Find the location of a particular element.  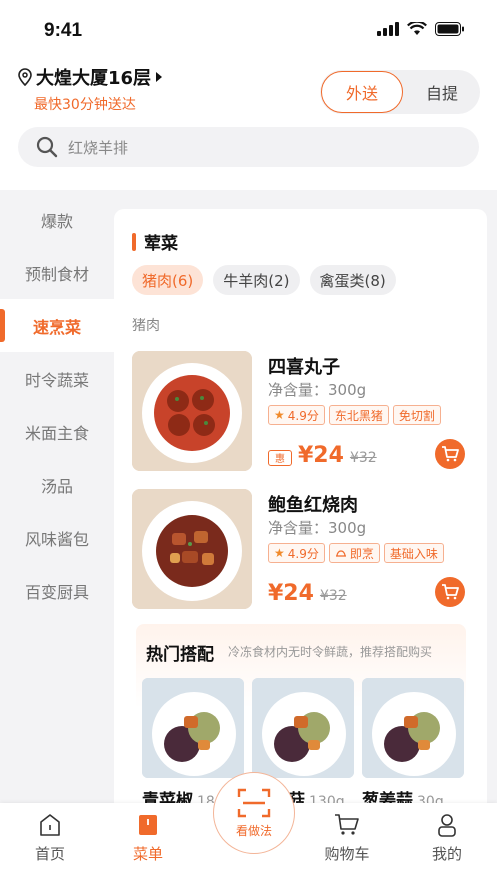

product-card: 鲍鱼红烧肉 净含量：300g ★ 4.9分 即烹 基础入味 ¥24 ¥32 is located at coordinates (304, 550).